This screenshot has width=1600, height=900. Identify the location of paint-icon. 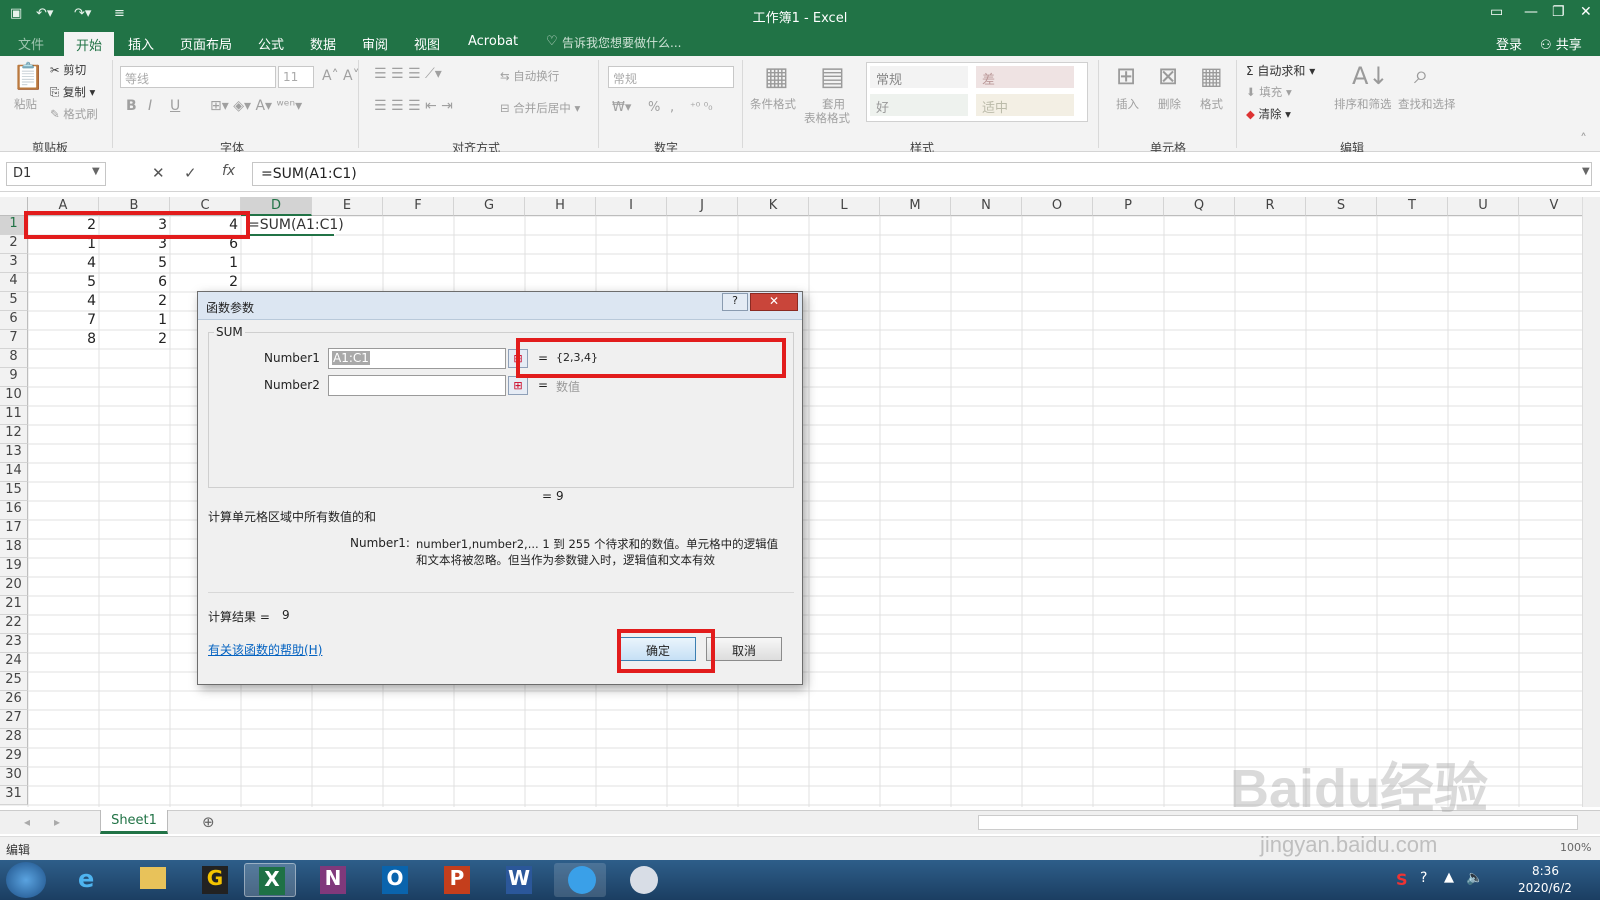
(642, 880).